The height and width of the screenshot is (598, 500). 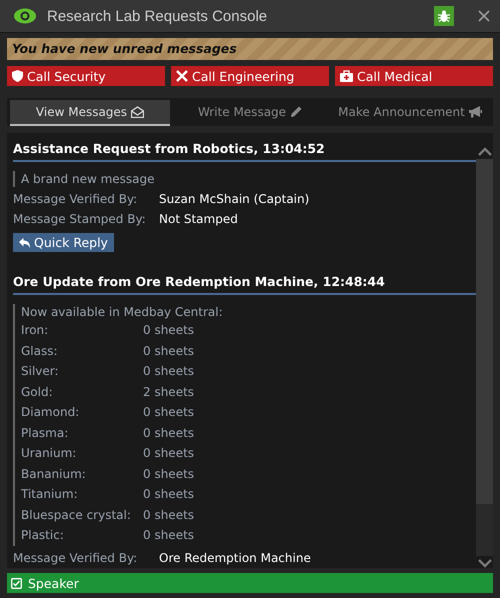 I want to click on material-name: Diamond:, so click(x=50, y=412).